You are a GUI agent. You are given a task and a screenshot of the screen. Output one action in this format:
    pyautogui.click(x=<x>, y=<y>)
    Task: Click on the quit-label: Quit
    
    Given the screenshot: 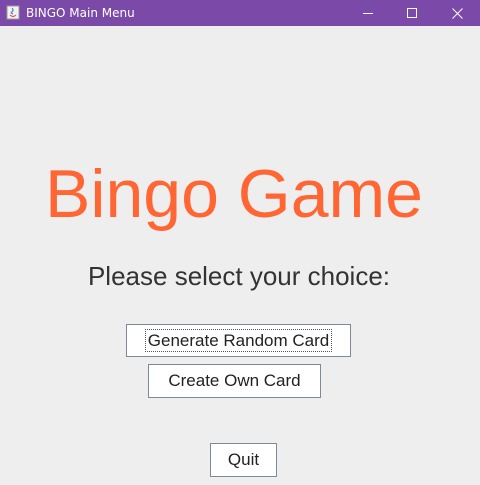 What is the action you would take?
    pyautogui.click(x=243, y=459)
    